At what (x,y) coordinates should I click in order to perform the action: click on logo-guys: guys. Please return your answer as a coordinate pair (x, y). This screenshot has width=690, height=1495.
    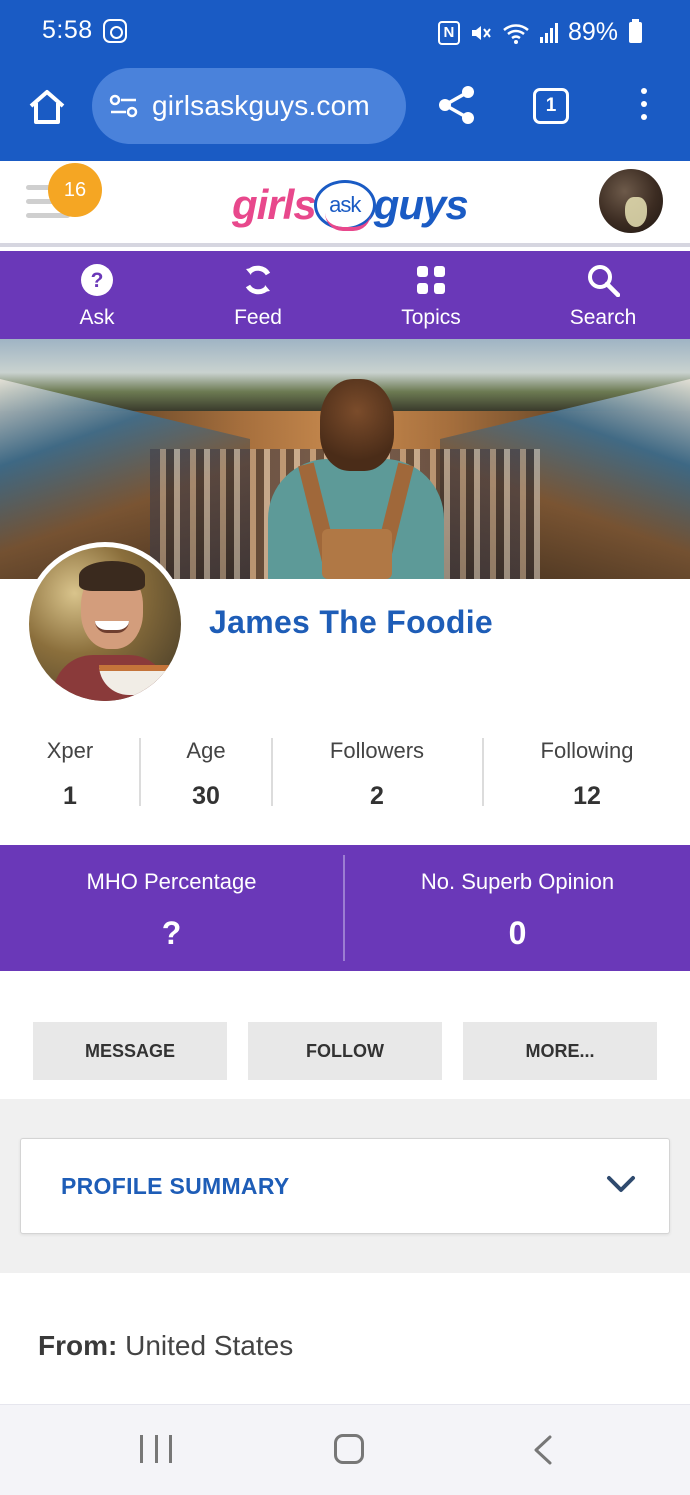
    Looking at the image, I should click on (421, 204).